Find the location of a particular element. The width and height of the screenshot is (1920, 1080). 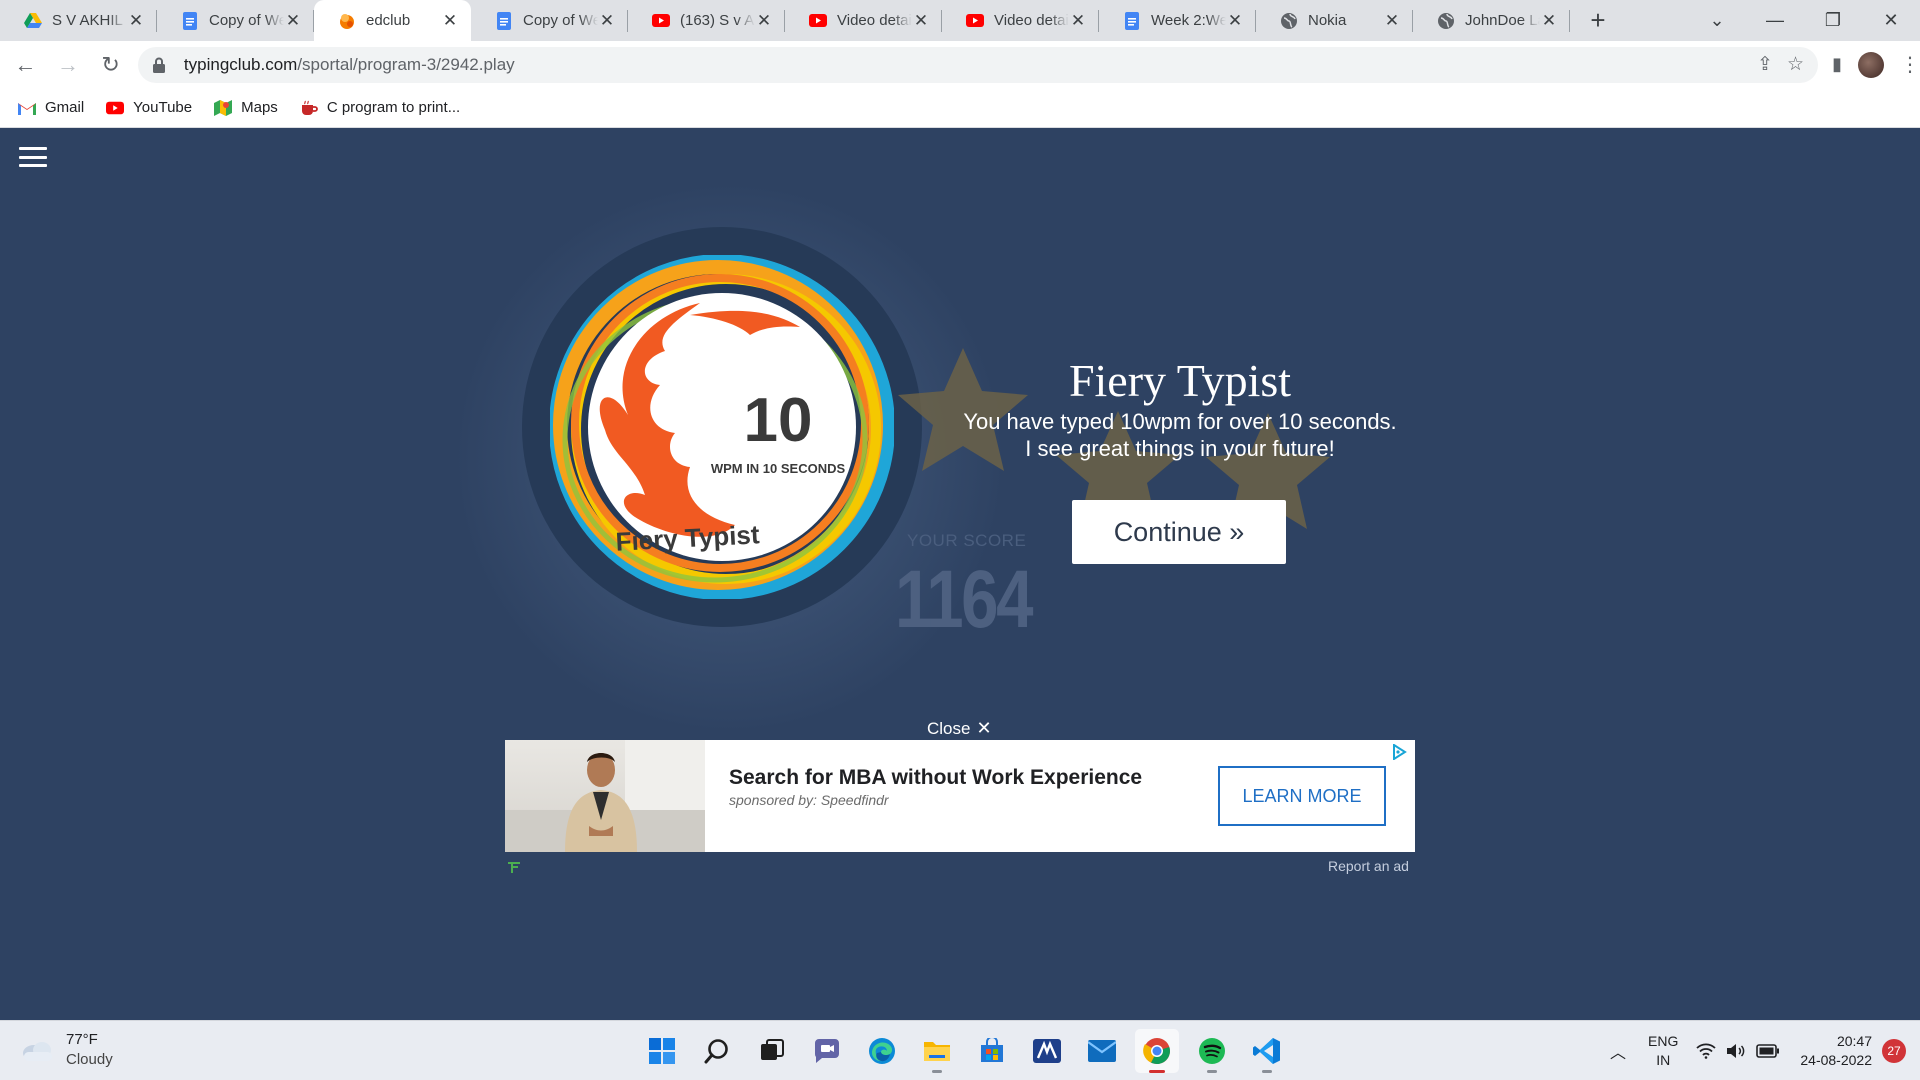

learn-more-button: LEARN MORE is located at coordinates (1302, 796).